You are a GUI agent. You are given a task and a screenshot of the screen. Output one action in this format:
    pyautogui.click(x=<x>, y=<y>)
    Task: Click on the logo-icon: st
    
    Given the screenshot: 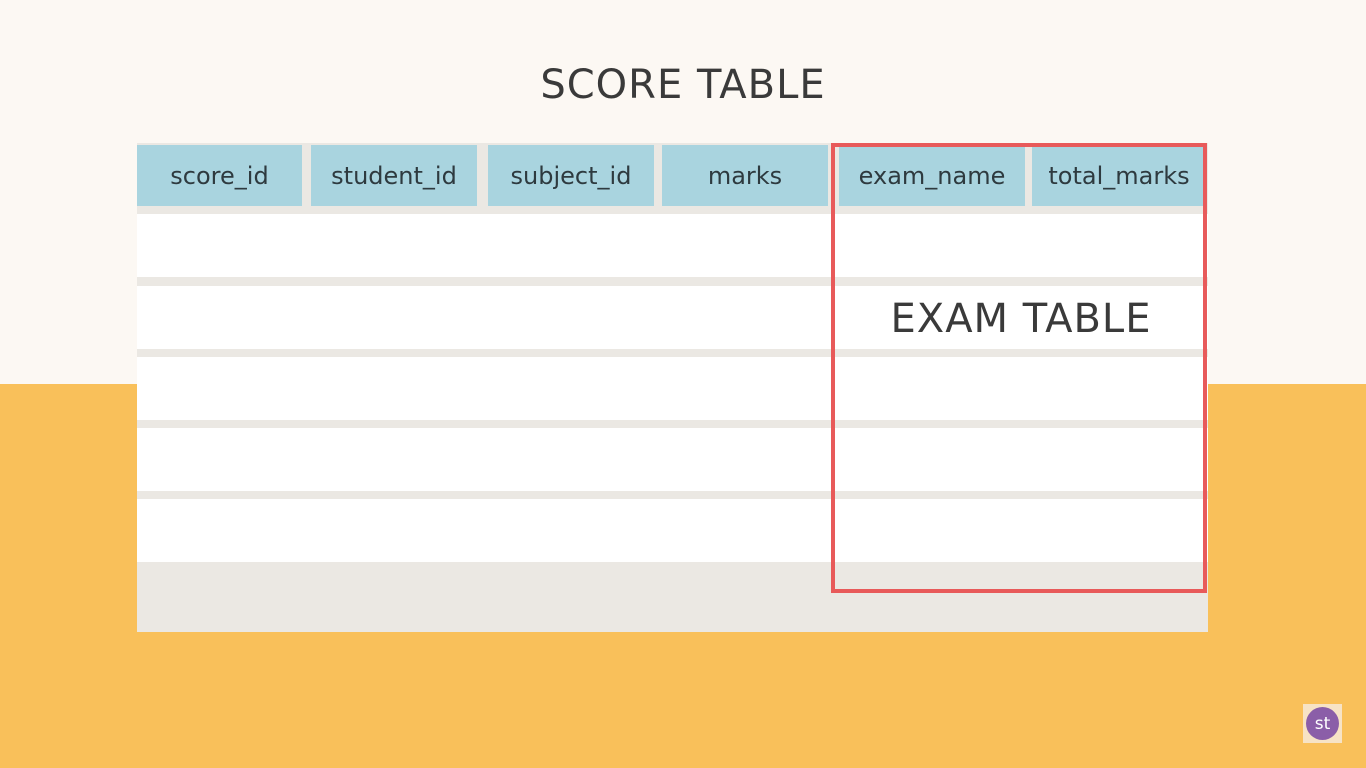 What is the action you would take?
    pyautogui.click(x=1322, y=723)
    